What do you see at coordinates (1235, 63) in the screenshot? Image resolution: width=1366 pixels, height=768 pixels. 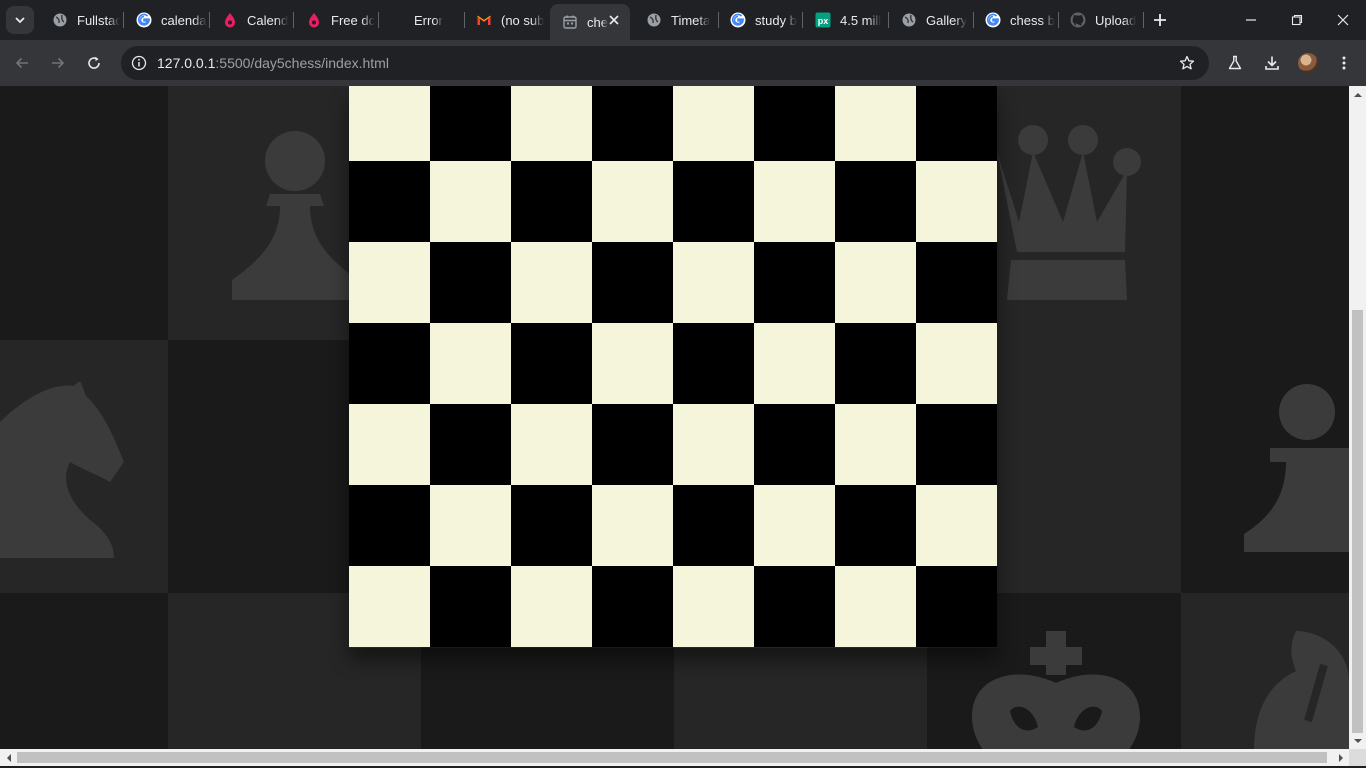 I see `labs-button` at bounding box center [1235, 63].